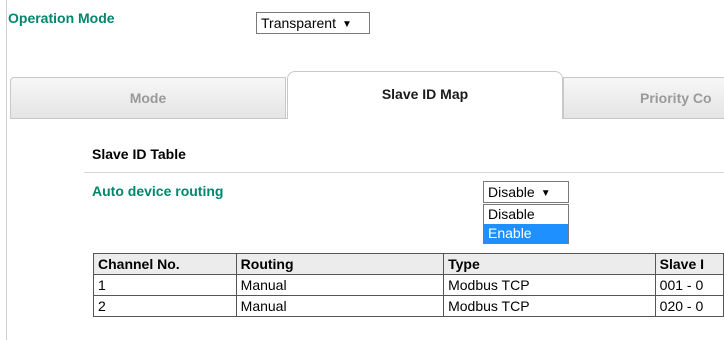 Image resolution: width=724 pixels, height=340 pixels. What do you see at coordinates (158, 191) in the screenshot?
I see `auto-device-routing-label: Auto device routing` at bounding box center [158, 191].